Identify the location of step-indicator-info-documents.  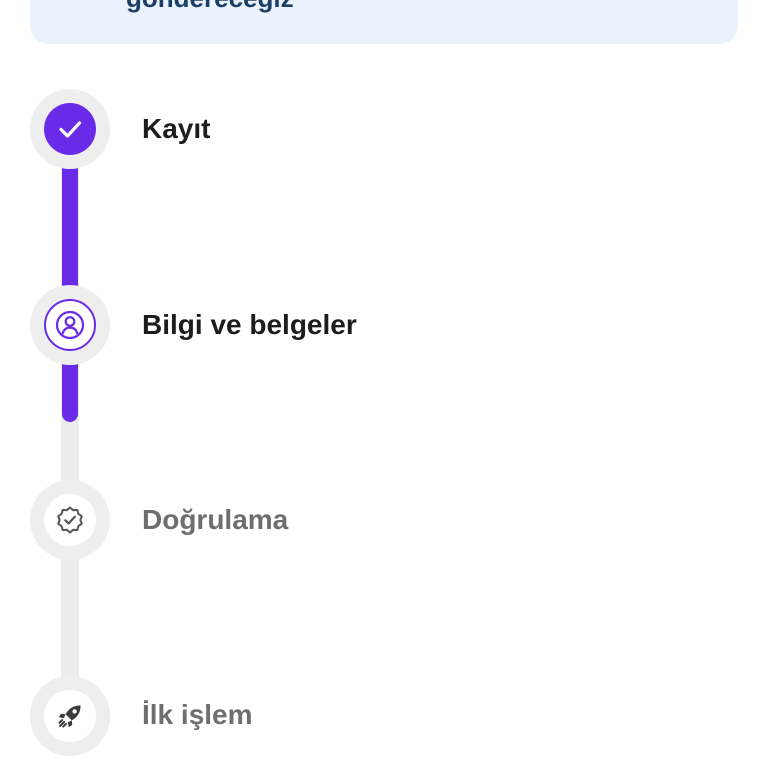
(70, 325).